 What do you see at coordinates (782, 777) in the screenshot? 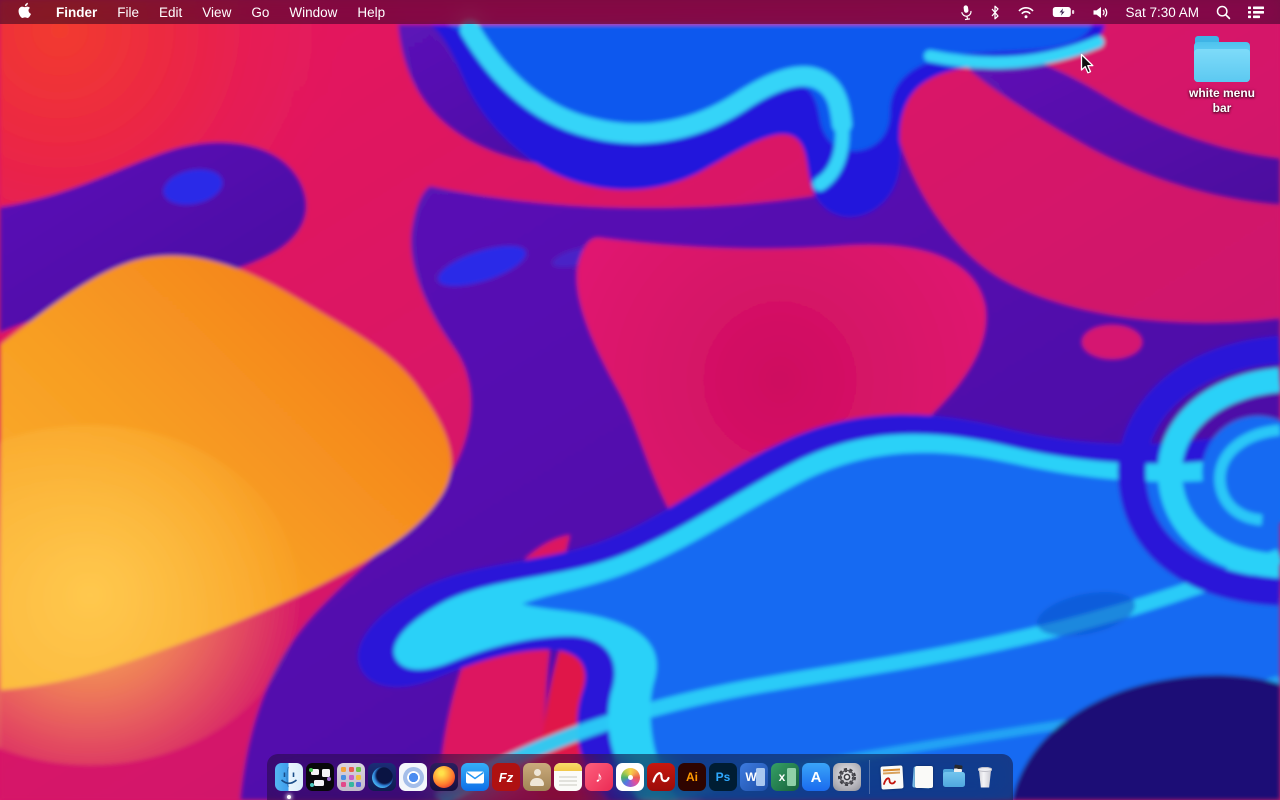
I see `excel-label: x` at bounding box center [782, 777].